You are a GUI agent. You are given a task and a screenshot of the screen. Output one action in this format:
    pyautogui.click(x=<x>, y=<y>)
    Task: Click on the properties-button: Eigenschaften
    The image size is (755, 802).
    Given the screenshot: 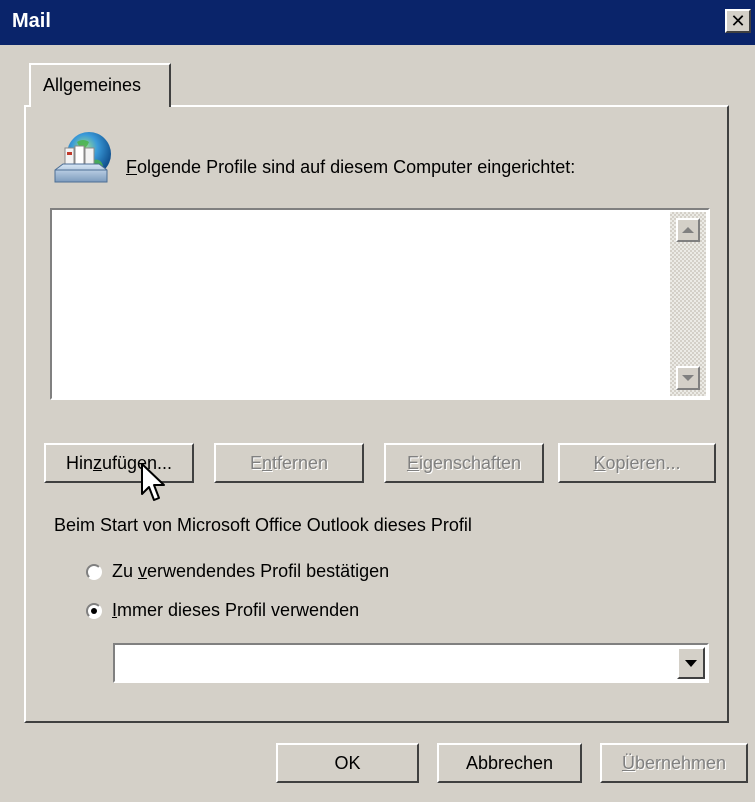 What is the action you would take?
    pyautogui.click(x=464, y=463)
    